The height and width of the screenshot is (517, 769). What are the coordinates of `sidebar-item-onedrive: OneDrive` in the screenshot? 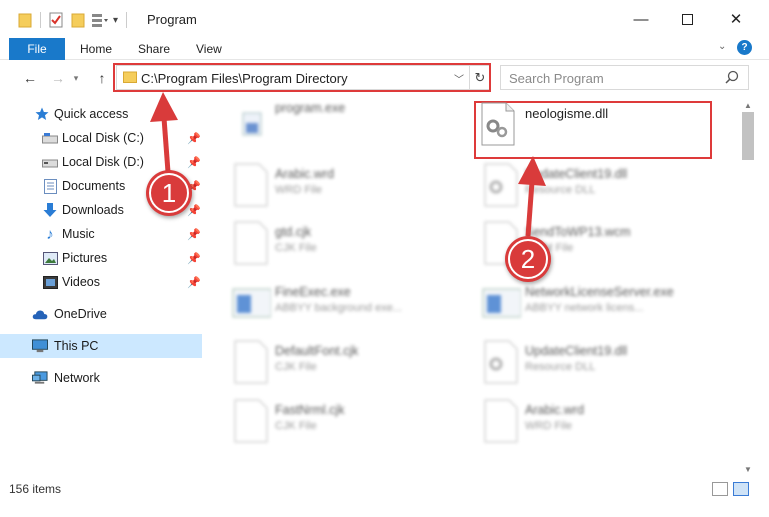 It's located at (101, 314).